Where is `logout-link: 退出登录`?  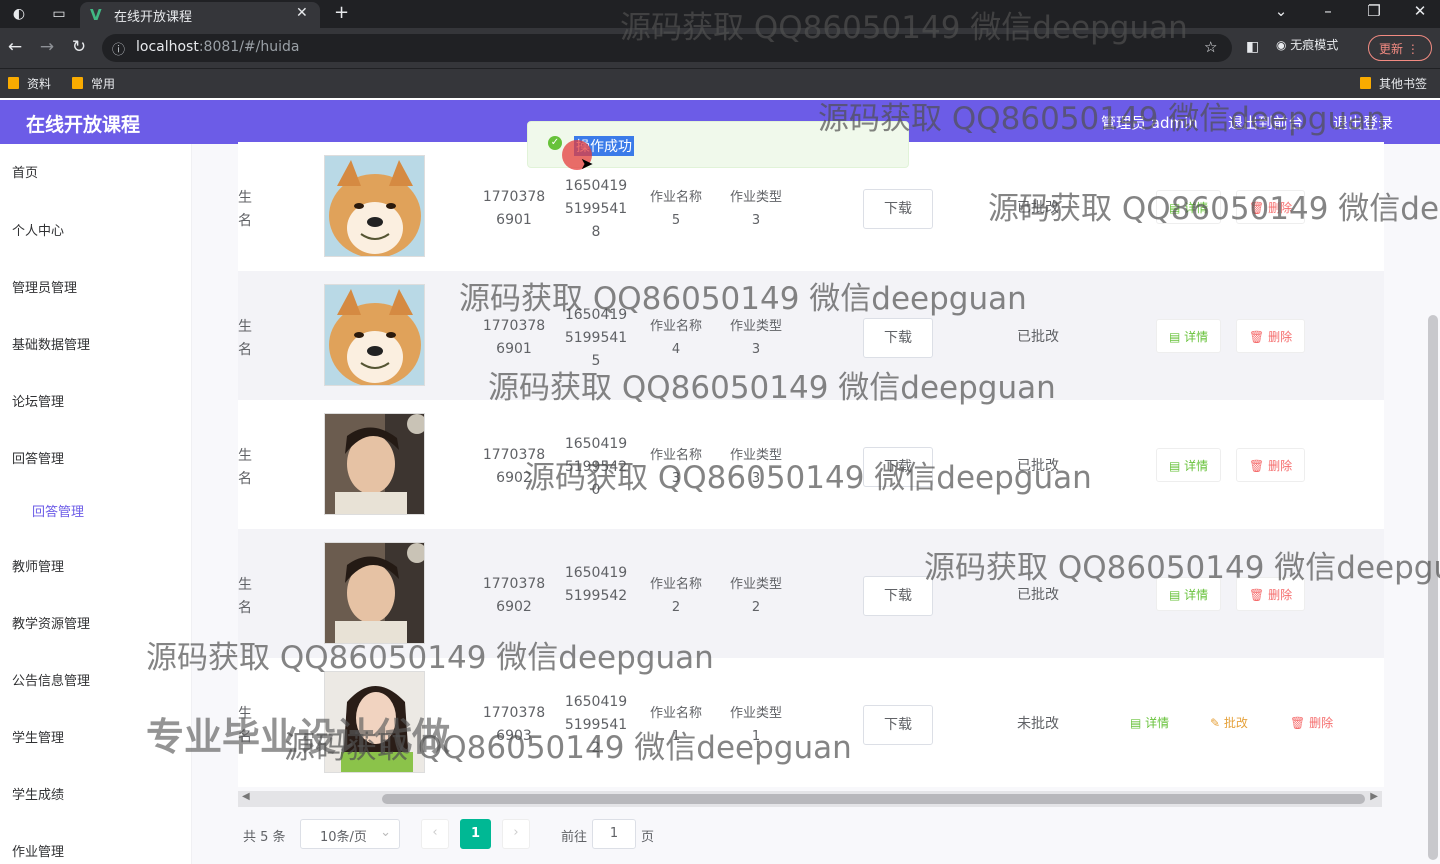
logout-link: 退出登录 is located at coordinates (1363, 122).